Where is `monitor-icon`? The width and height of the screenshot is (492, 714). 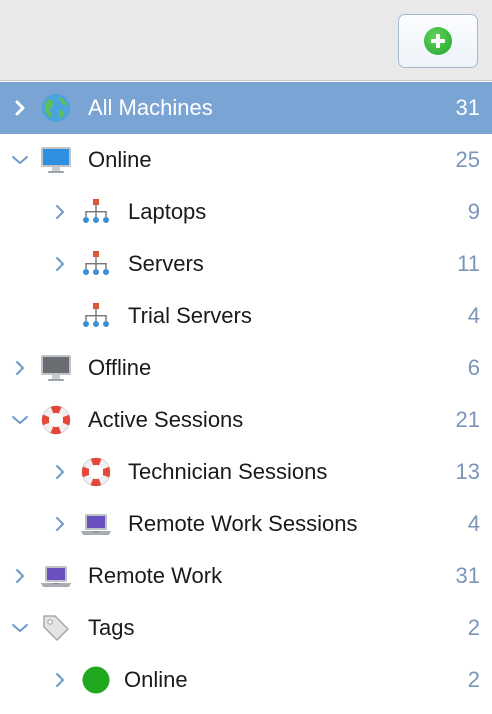 monitor-icon is located at coordinates (56, 160).